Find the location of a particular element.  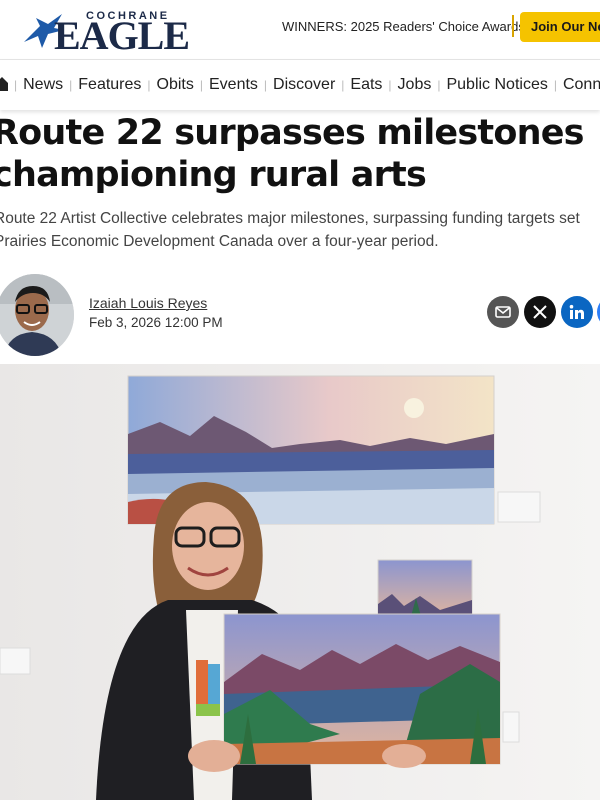

nav-item-obits: Obits is located at coordinates (175, 85).